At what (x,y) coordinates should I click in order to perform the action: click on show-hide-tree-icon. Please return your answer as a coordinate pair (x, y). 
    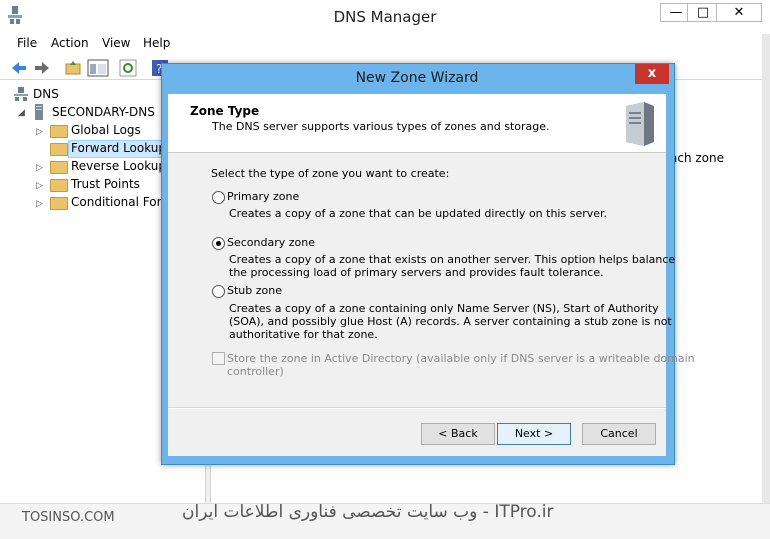
    Looking at the image, I should click on (98, 68).